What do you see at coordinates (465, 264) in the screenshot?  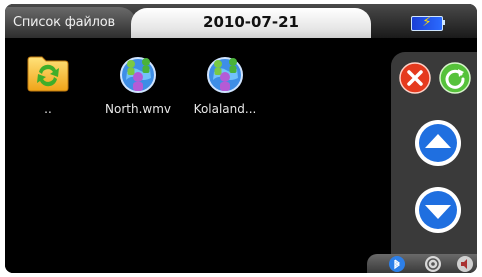 I see `speaker-icon` at bounding box center [465, 264].